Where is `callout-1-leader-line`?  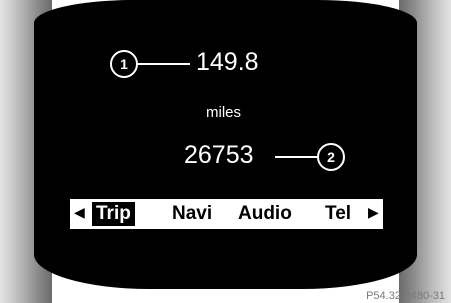 callout-1-leader-line is located at coordinates (164, 64).